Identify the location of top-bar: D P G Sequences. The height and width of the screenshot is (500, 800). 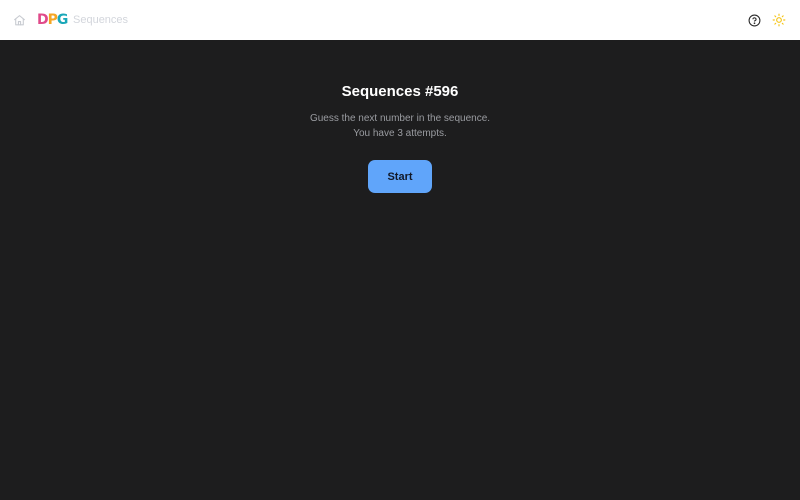
(400, 20).